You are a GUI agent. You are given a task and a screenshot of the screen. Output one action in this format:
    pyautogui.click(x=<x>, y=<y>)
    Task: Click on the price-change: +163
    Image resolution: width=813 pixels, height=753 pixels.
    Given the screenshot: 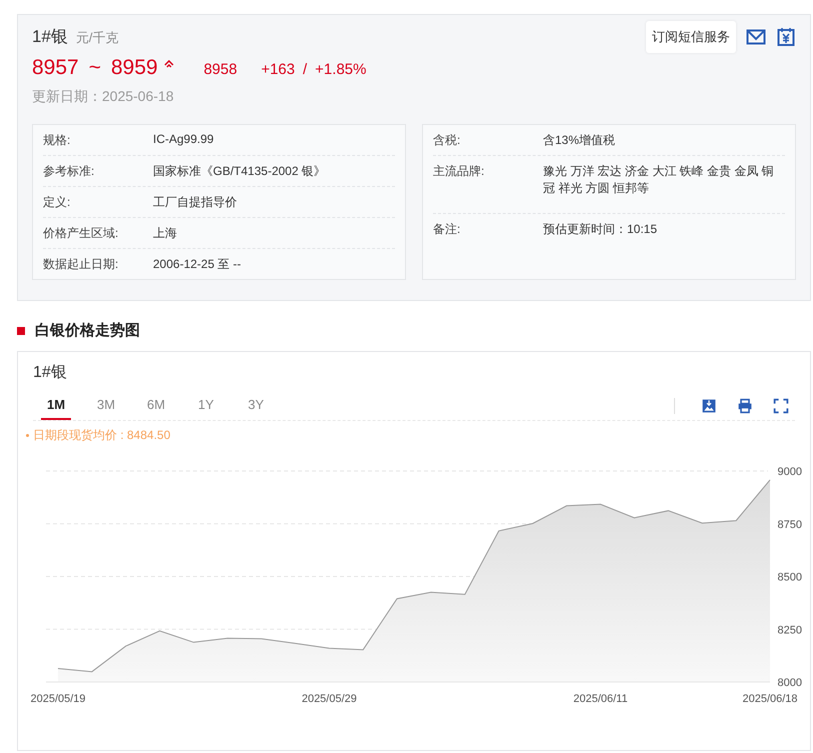 What is the action you would take?
    pyautogui.click(x=278, y=69)
    